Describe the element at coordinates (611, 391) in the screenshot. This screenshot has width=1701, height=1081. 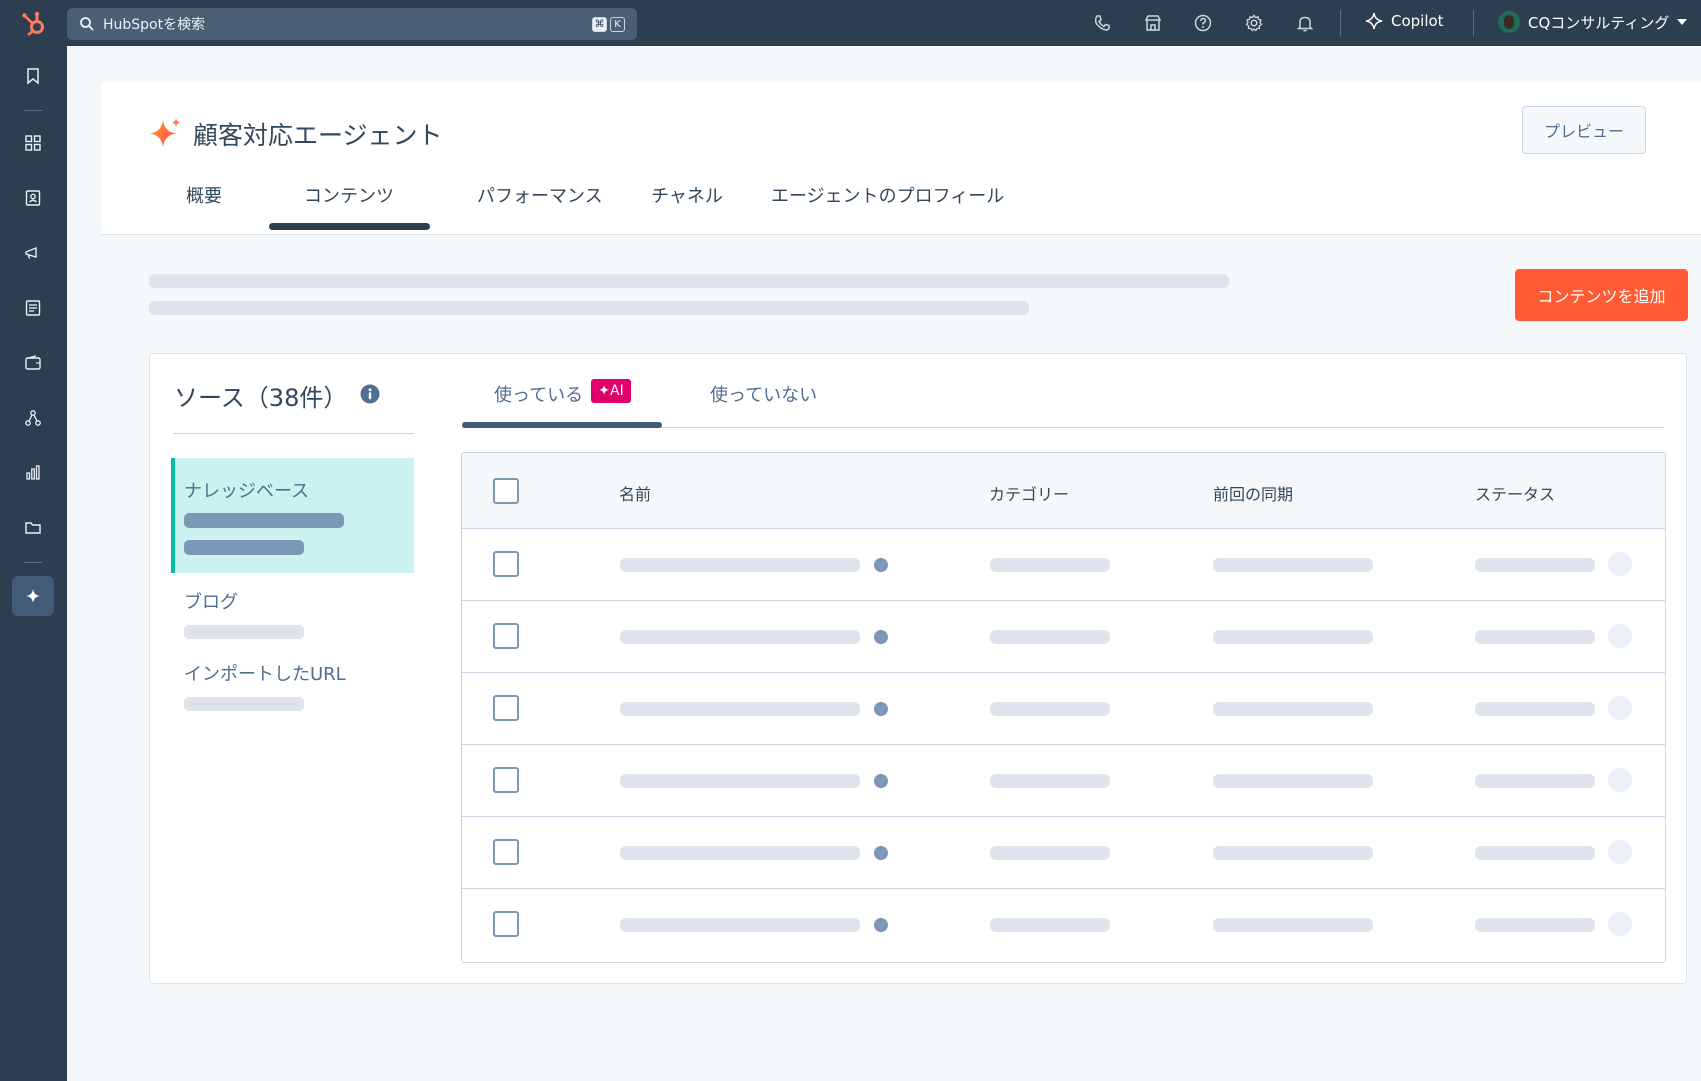
I see `ai-badge: ✦AI` at that location.